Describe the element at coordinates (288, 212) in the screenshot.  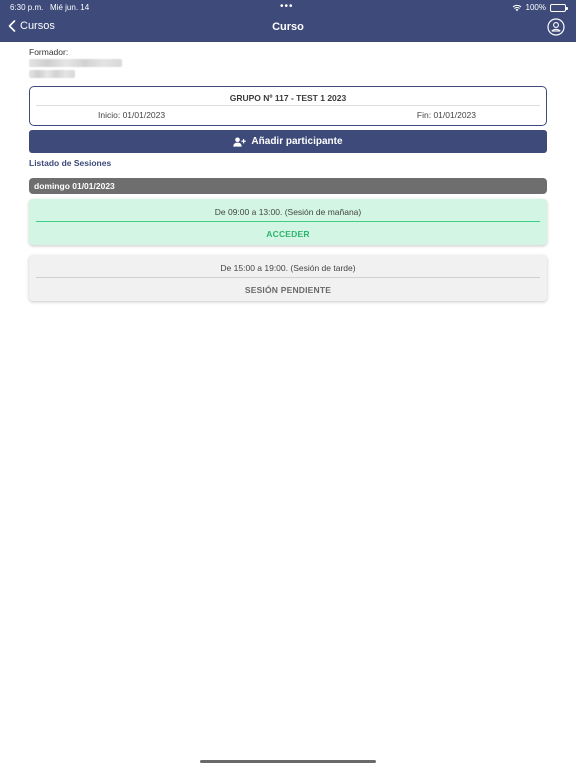
I see `session-time: De 09:00 a 13:00. (Sesión de mañana)` at that location.